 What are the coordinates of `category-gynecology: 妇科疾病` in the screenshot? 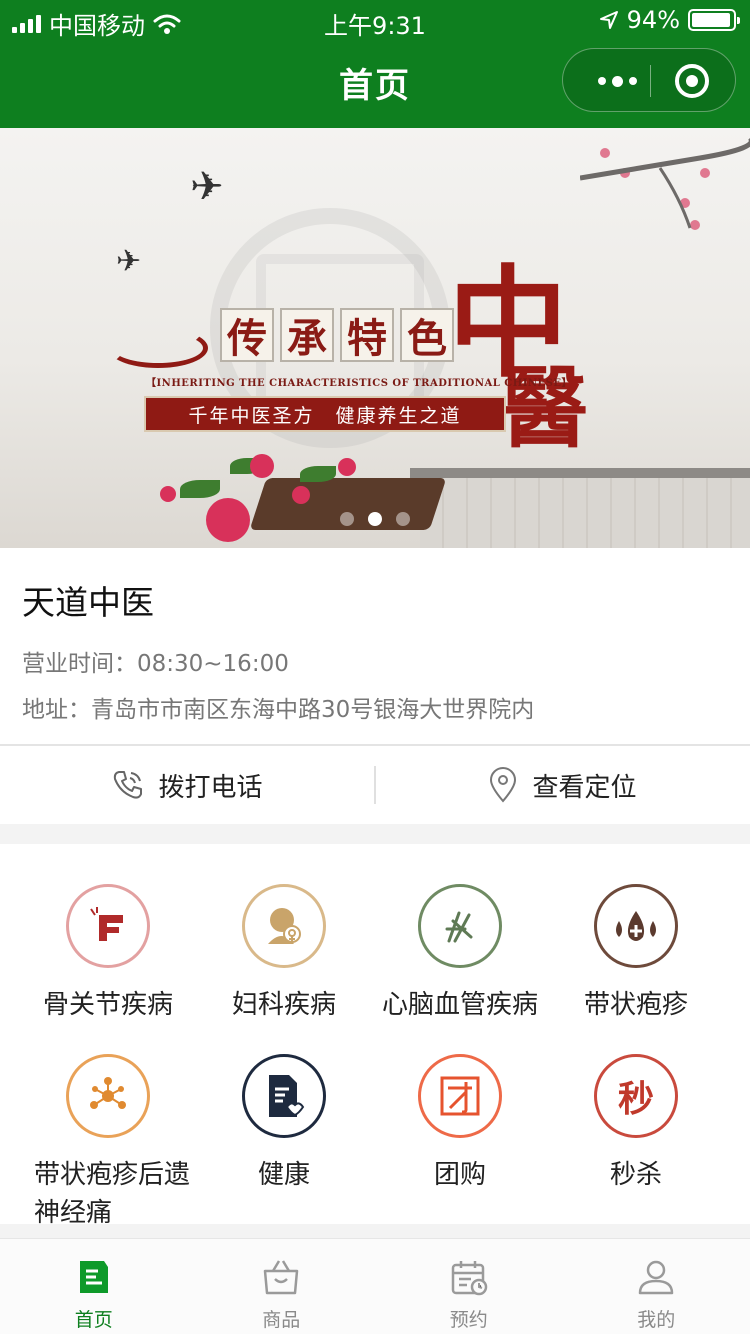 It's located at (284, 954).